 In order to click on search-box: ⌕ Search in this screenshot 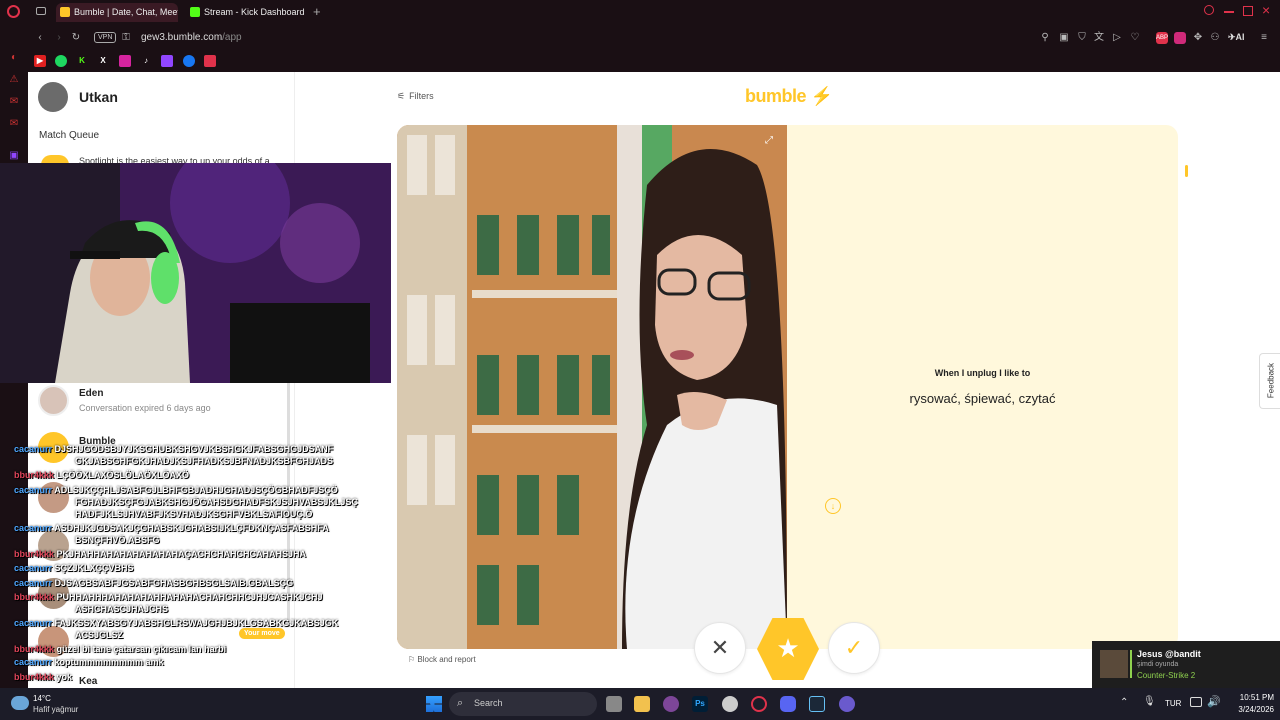, I will do `click(523, 704)`.